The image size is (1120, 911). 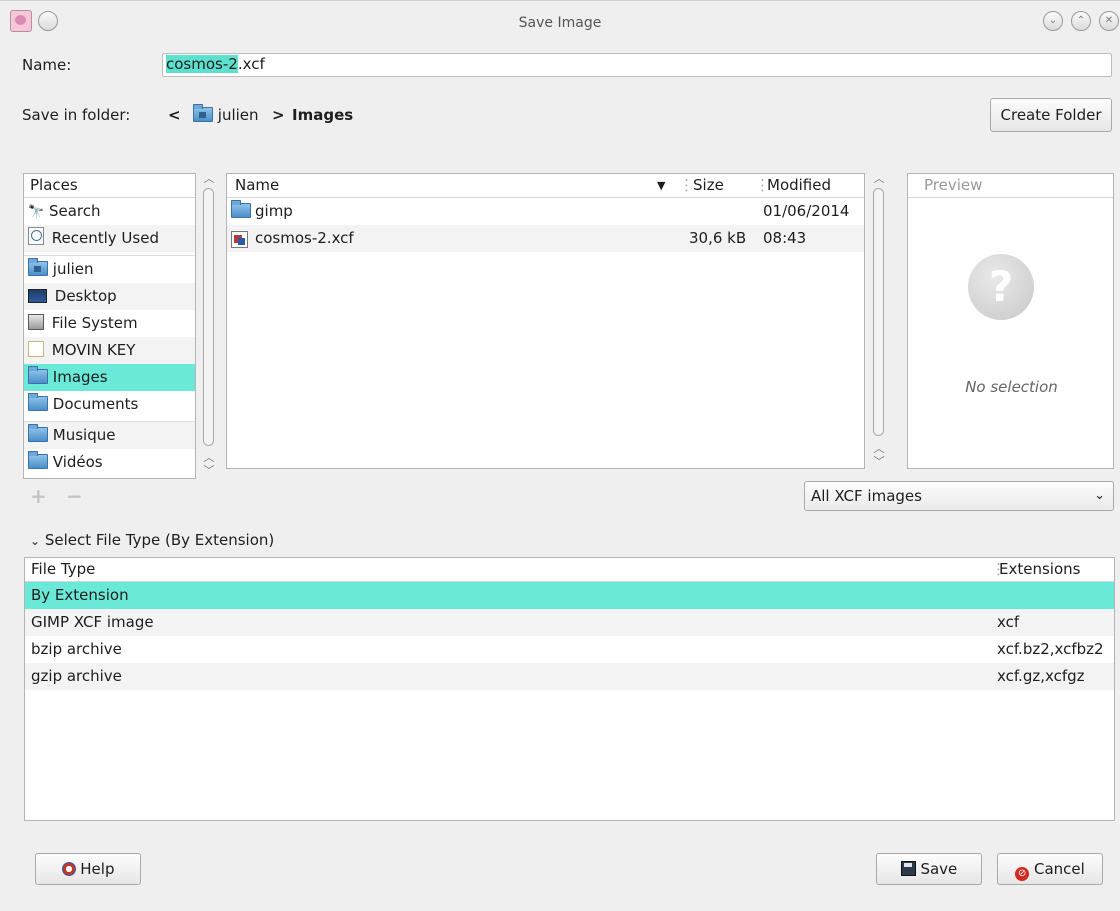 I want to click on place-item-musique: Musique, so click(x=109, y=435).